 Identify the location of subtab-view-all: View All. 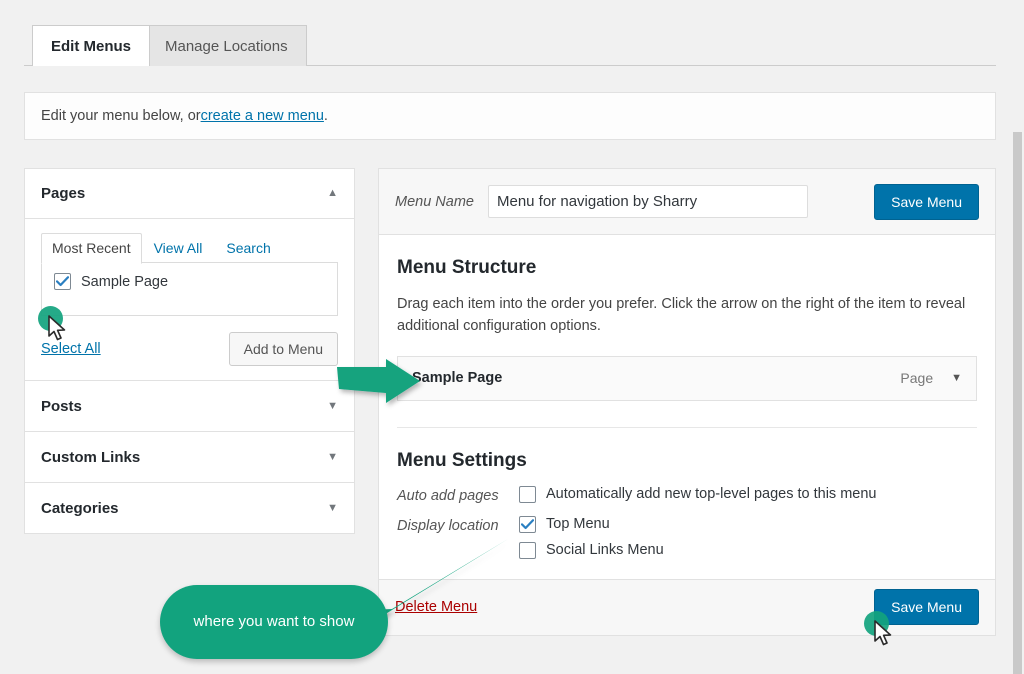
(178, 248).